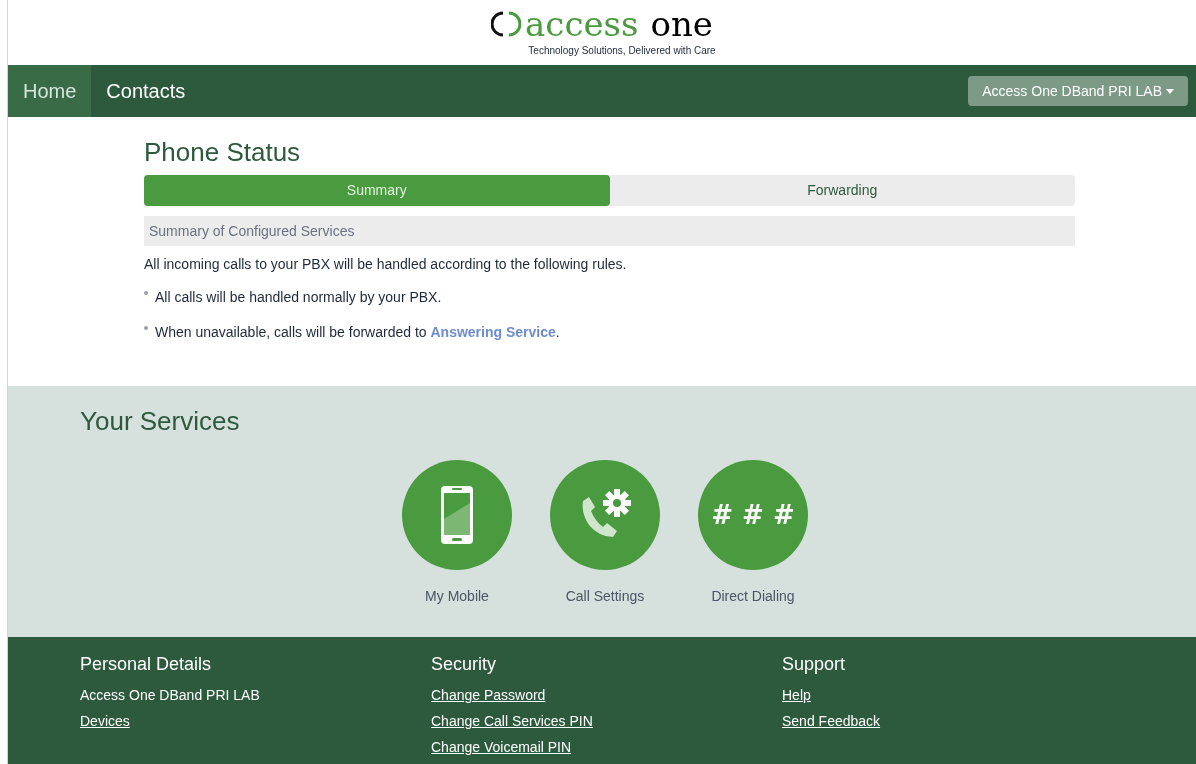 This screenshot has width=1196, height=764. Describe the element at coordinates (605, 596) in the screenshot. I see `service-label: Call Settings` at that location.